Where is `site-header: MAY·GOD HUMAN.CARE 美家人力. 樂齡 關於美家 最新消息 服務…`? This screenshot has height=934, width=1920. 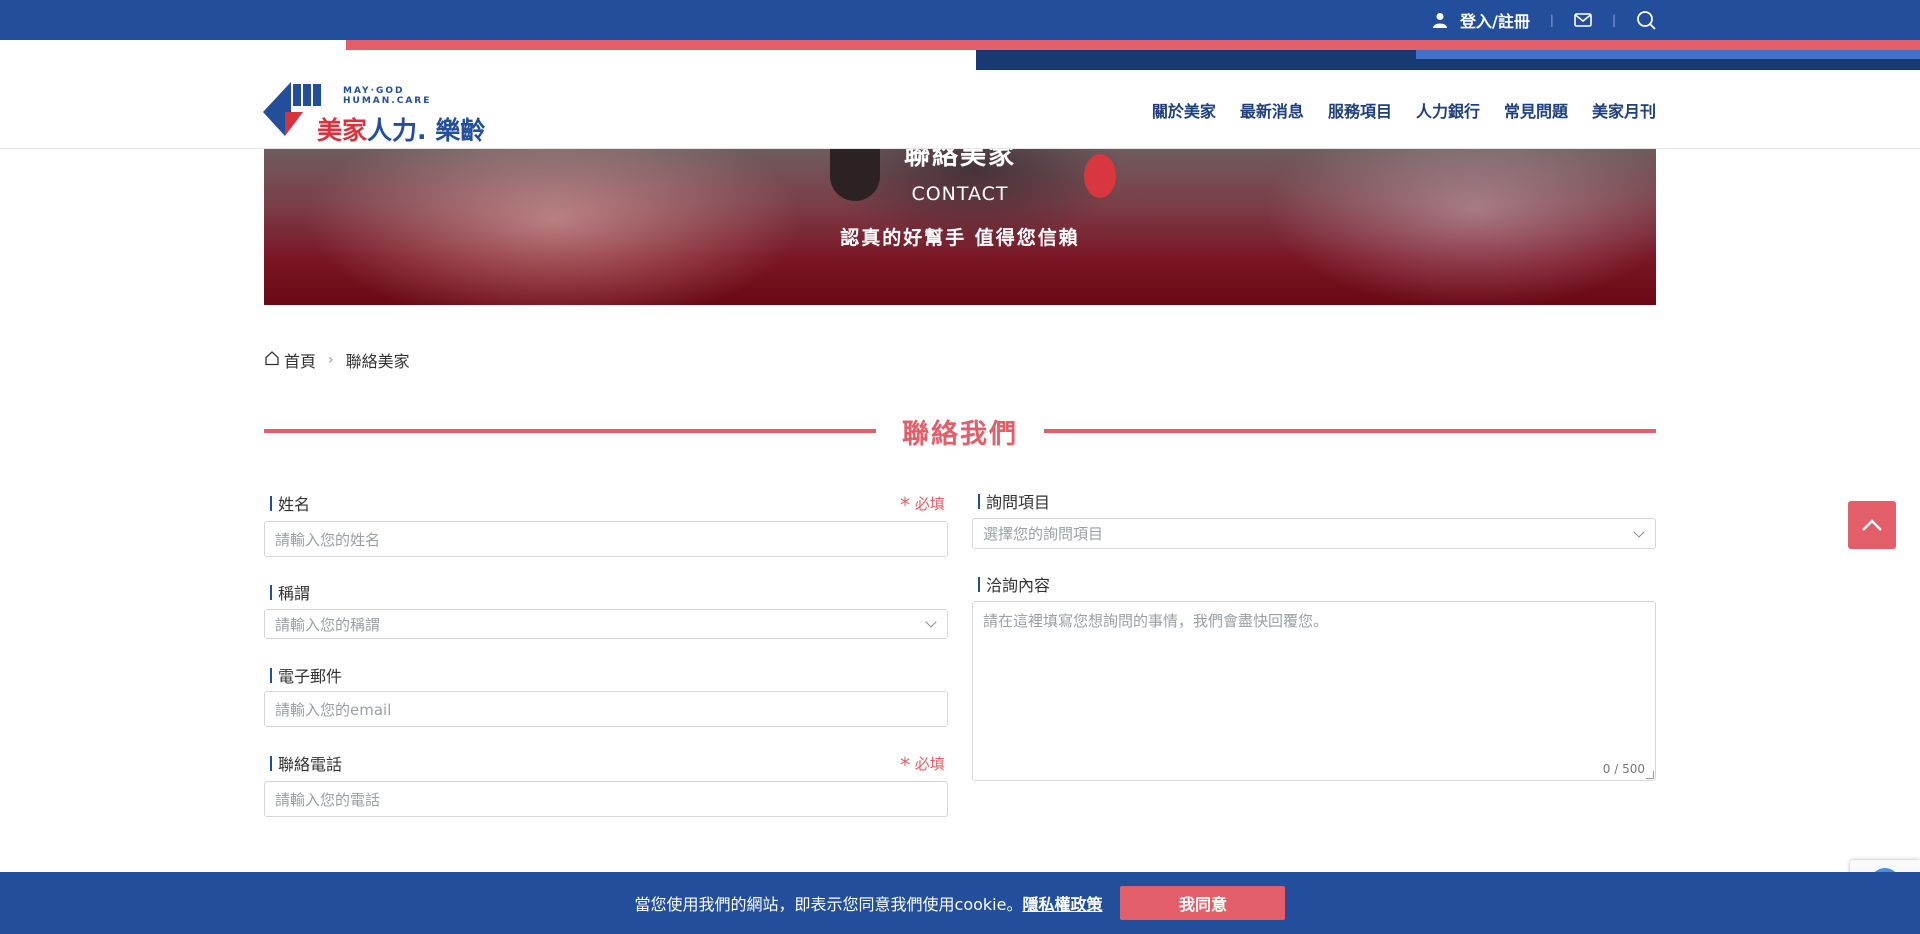
site-header: MAY·GOD HUMAN.CARE 美家人力. 樂齡 關於美家 最新消息 服務… is located at coordinates (960, 109).